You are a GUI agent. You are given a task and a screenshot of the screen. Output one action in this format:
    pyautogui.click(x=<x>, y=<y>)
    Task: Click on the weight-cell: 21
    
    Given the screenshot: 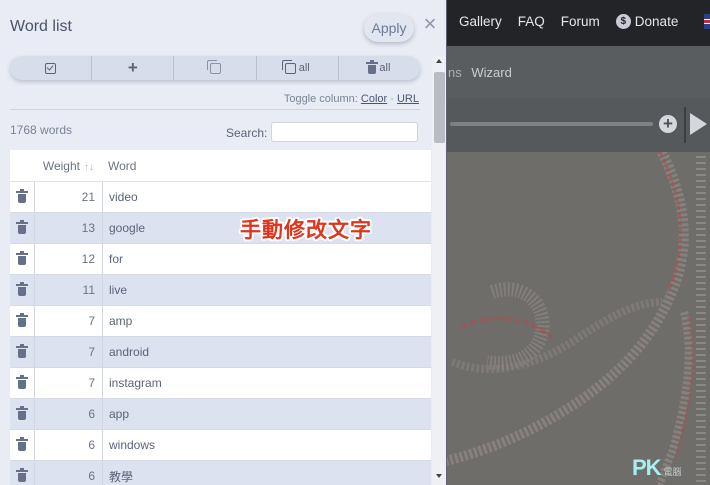 What is the action you would take?
    pyautogui.click(x=69, y=197)
    